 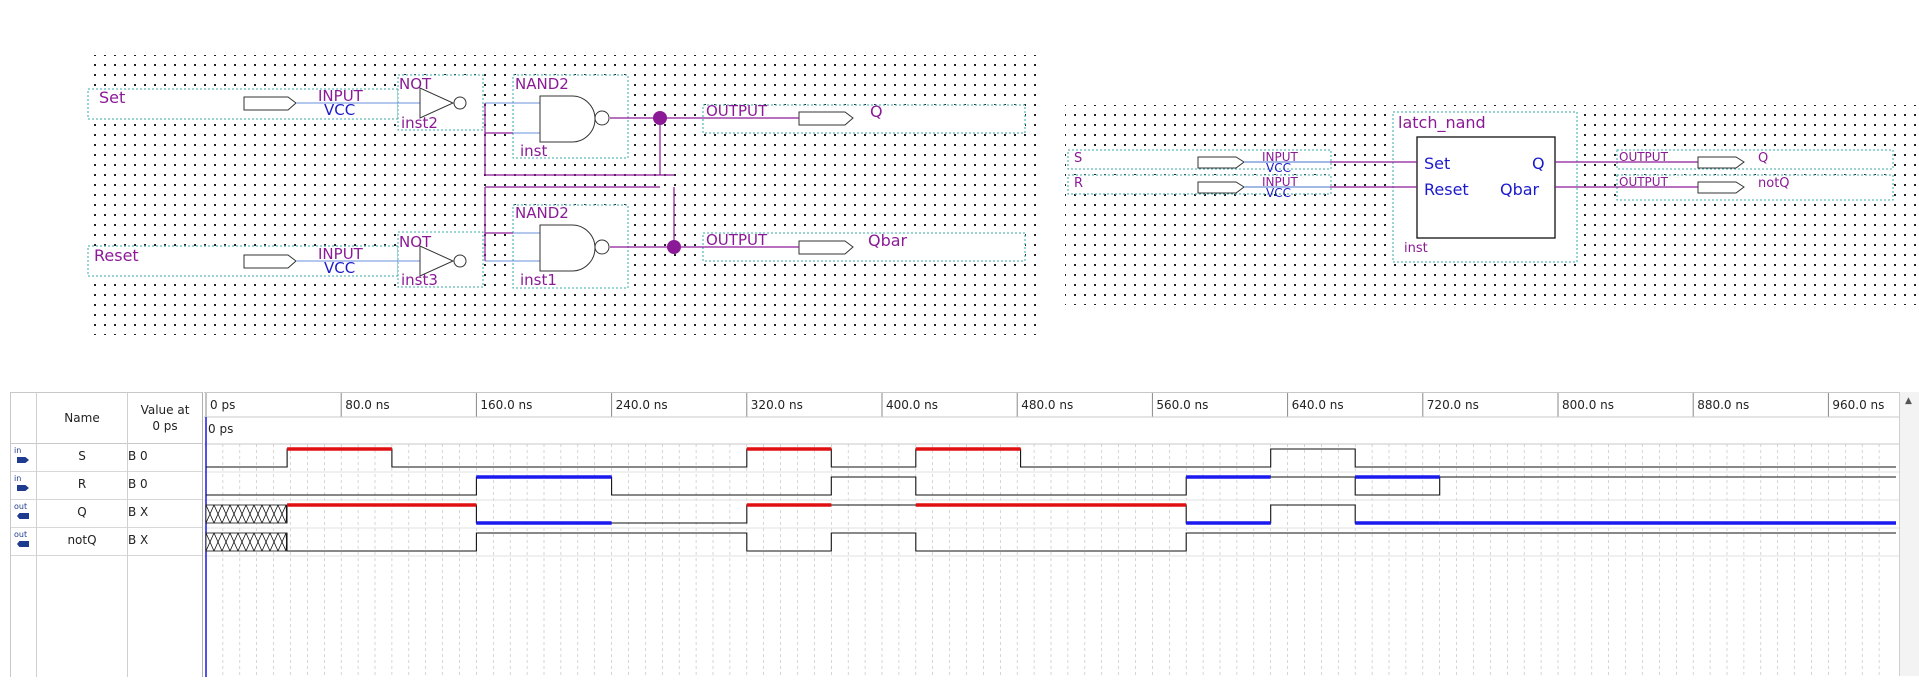 I want to click on vertical-scrollbar: ▲, so click(x=1909, y=534).